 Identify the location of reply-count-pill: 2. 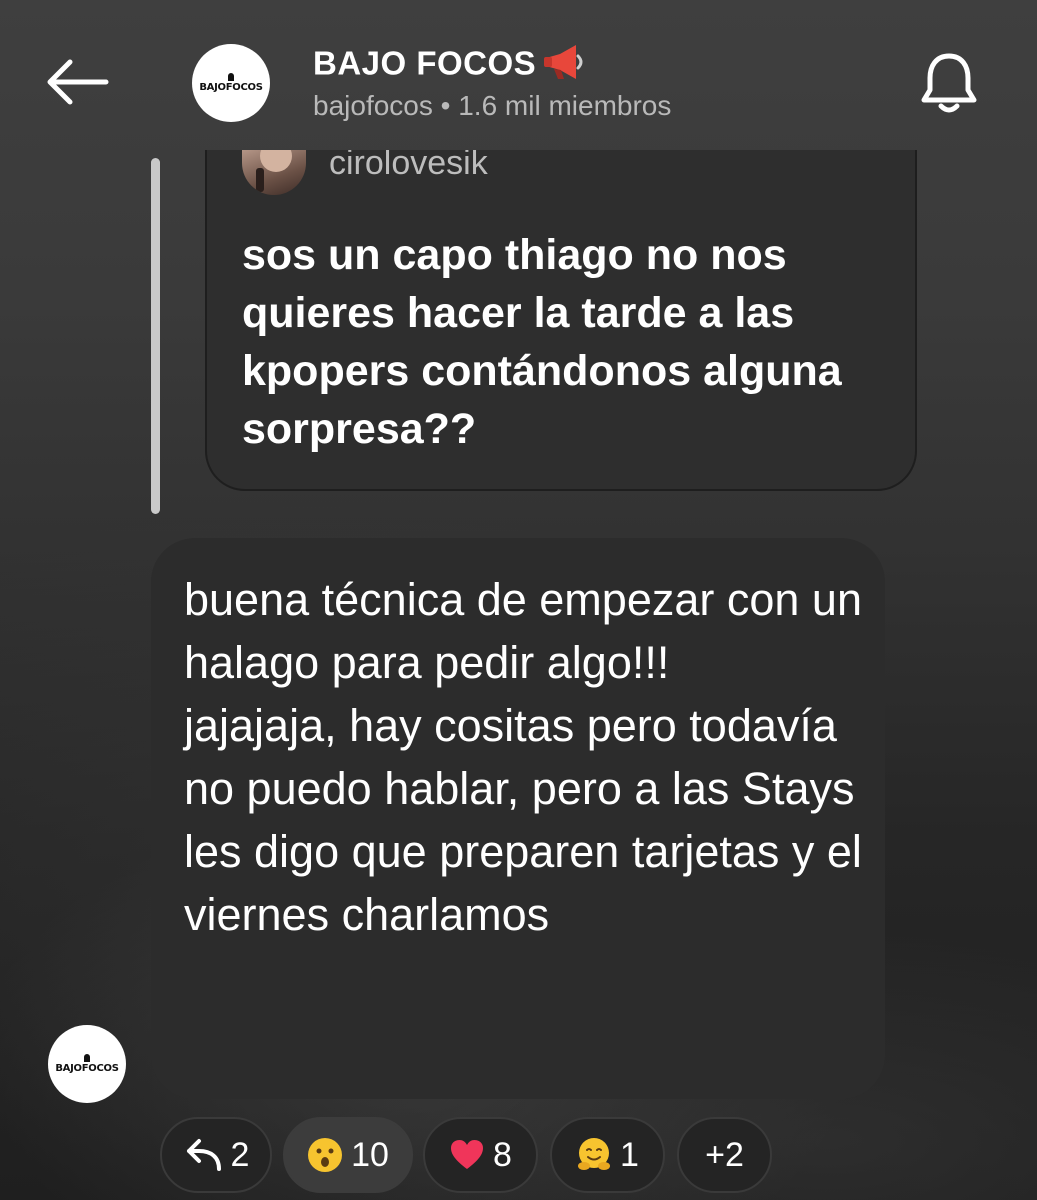
(216, 1155).